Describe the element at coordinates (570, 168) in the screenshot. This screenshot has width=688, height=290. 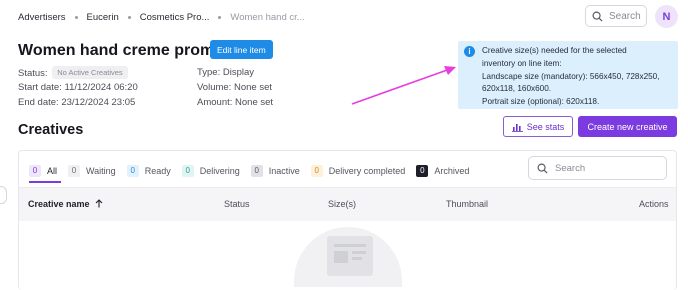
I see `creatives-search-placeholder: Search` at that location.